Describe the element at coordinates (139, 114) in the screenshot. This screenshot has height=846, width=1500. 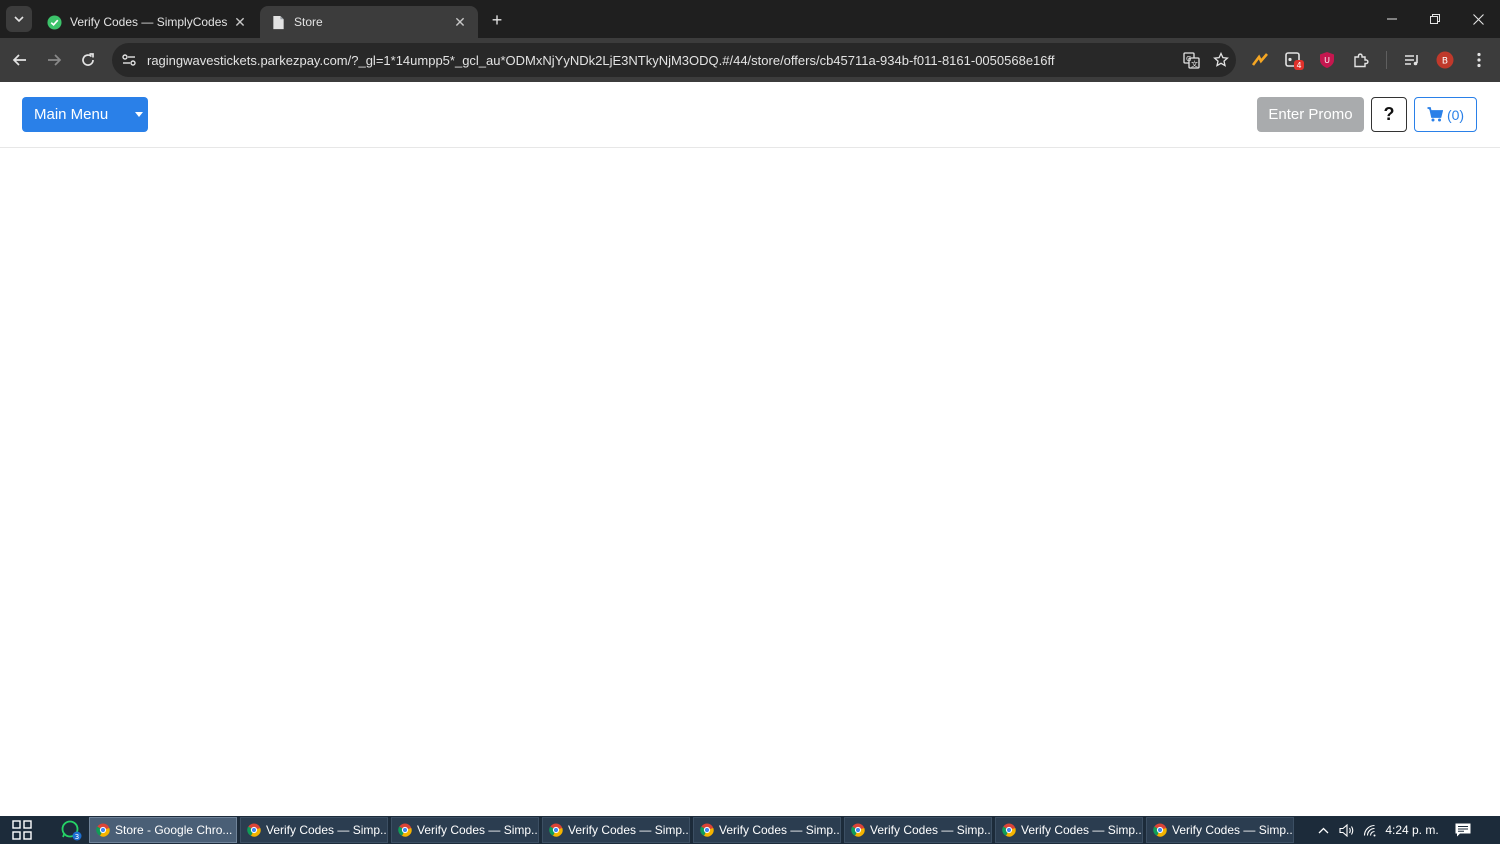
I see `caret-down-icon` at that location.